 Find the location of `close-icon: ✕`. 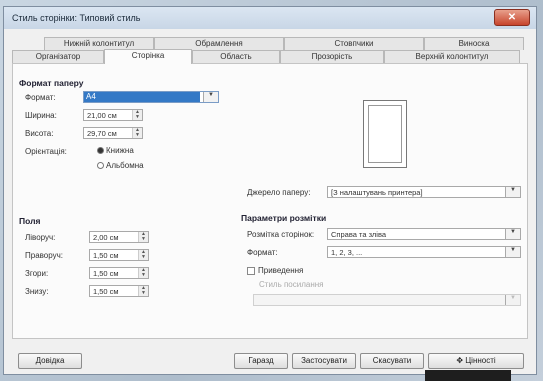

close-icon: ✕ is located at coordinates (512, 17).